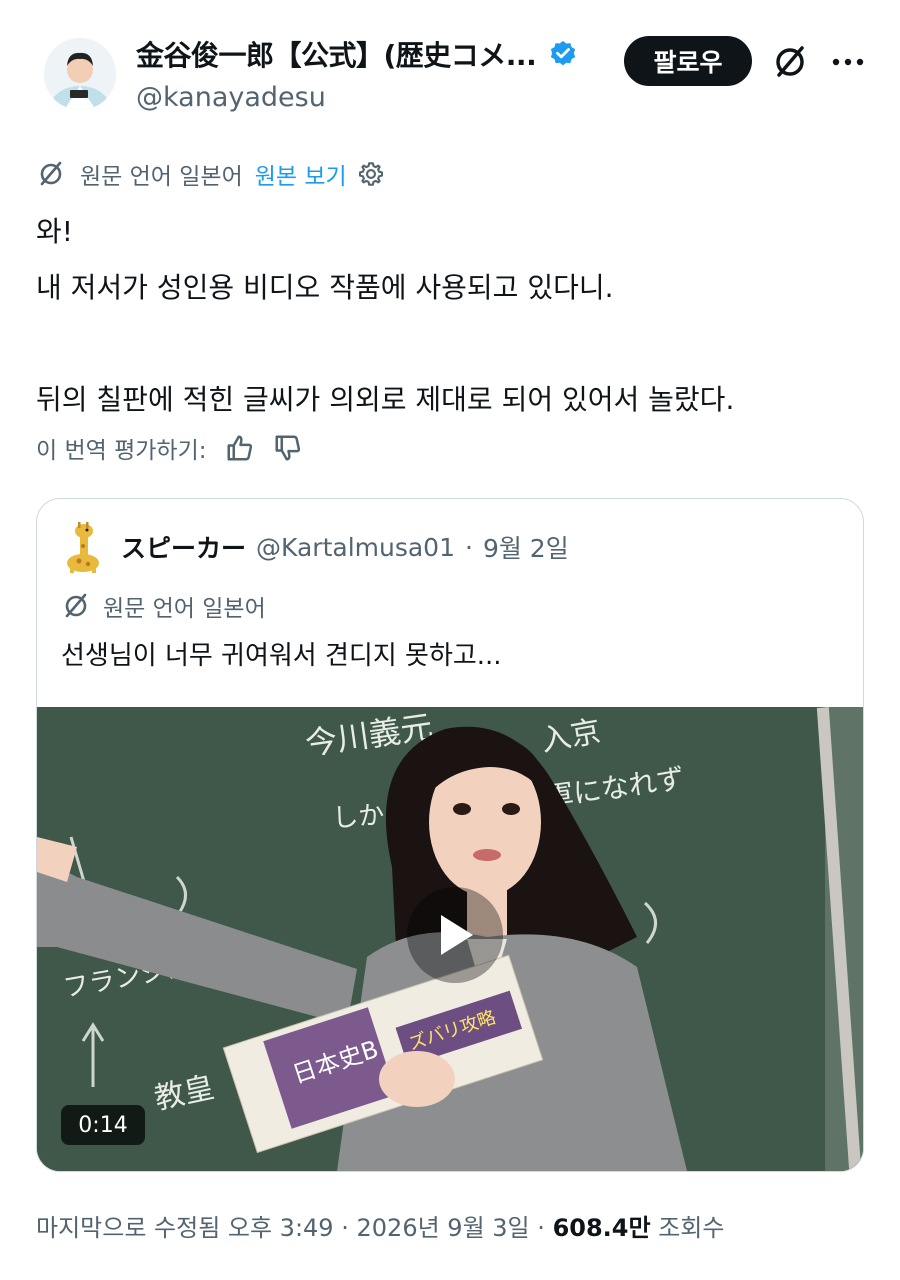 The width and height of the screenshot is (900, 1280). What do you see at coordinates (371, 174) in the screenshot?
I see `gear-icon` at bounding box center [371, 174].